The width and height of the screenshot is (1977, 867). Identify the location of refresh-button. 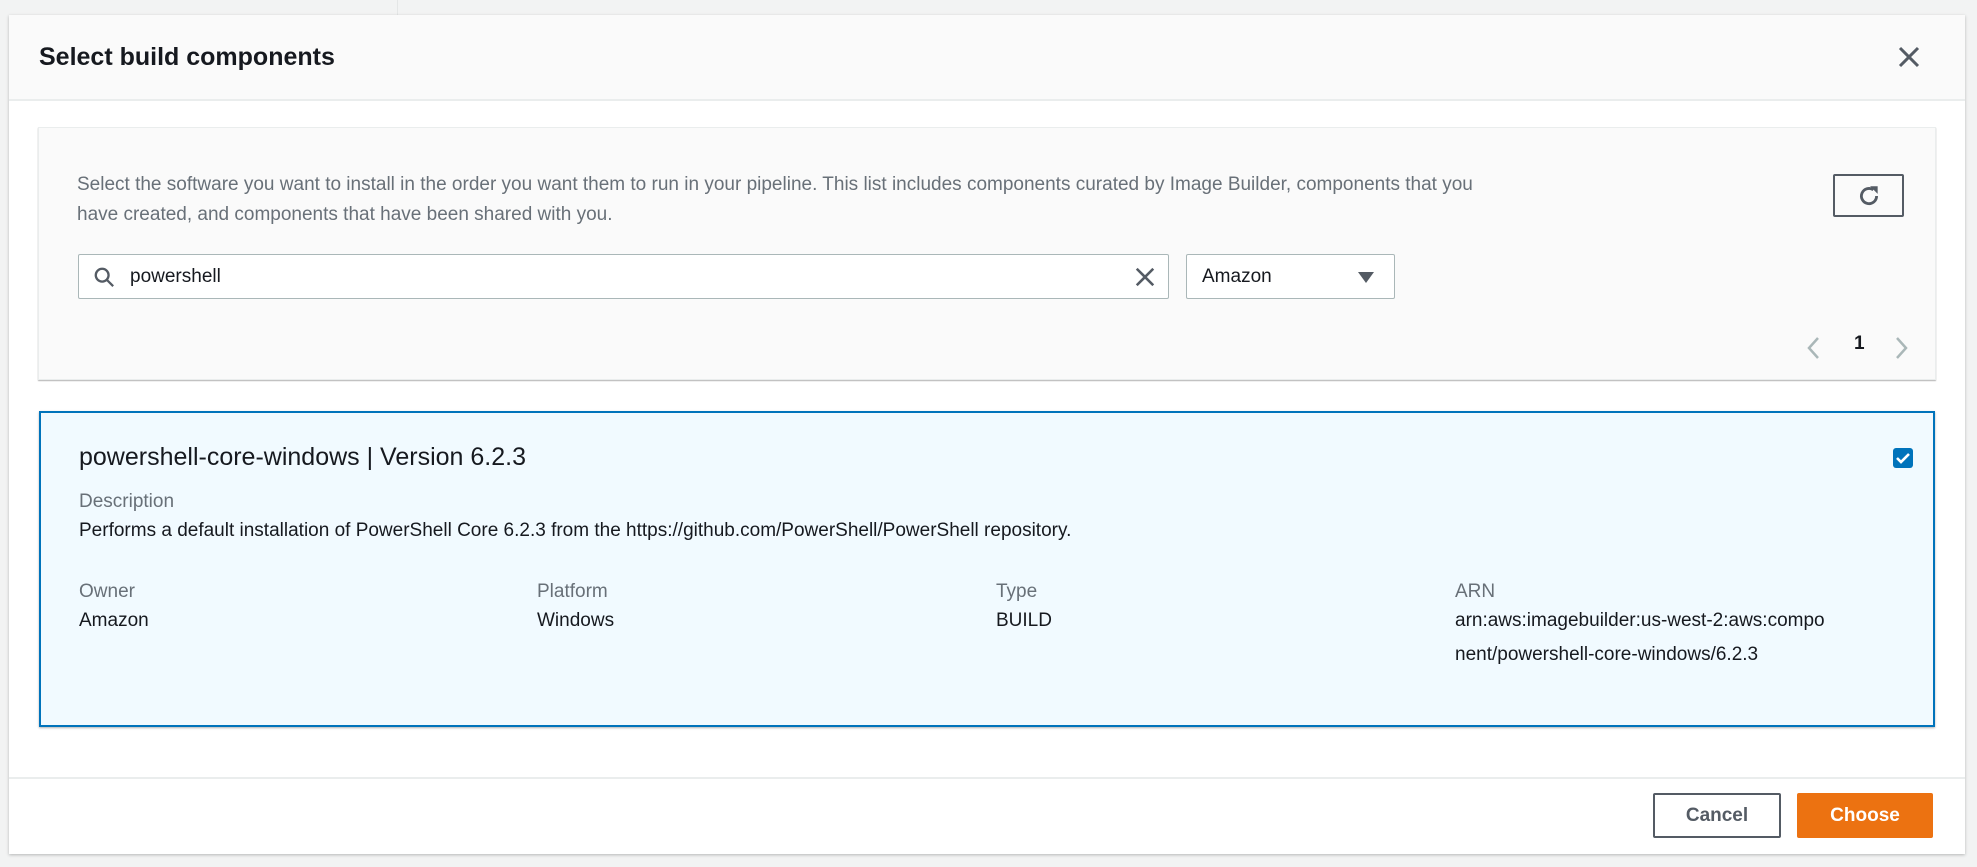
(1868, 195).